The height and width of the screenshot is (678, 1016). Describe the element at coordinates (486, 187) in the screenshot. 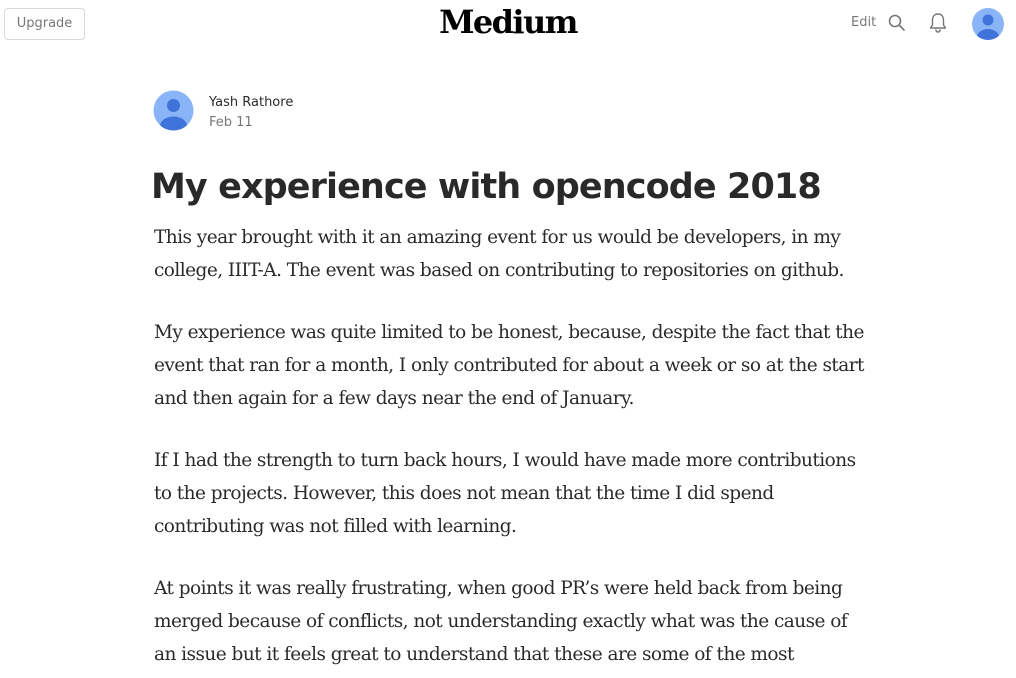

I see `post-title: My experience with opencode 2018` at that location.